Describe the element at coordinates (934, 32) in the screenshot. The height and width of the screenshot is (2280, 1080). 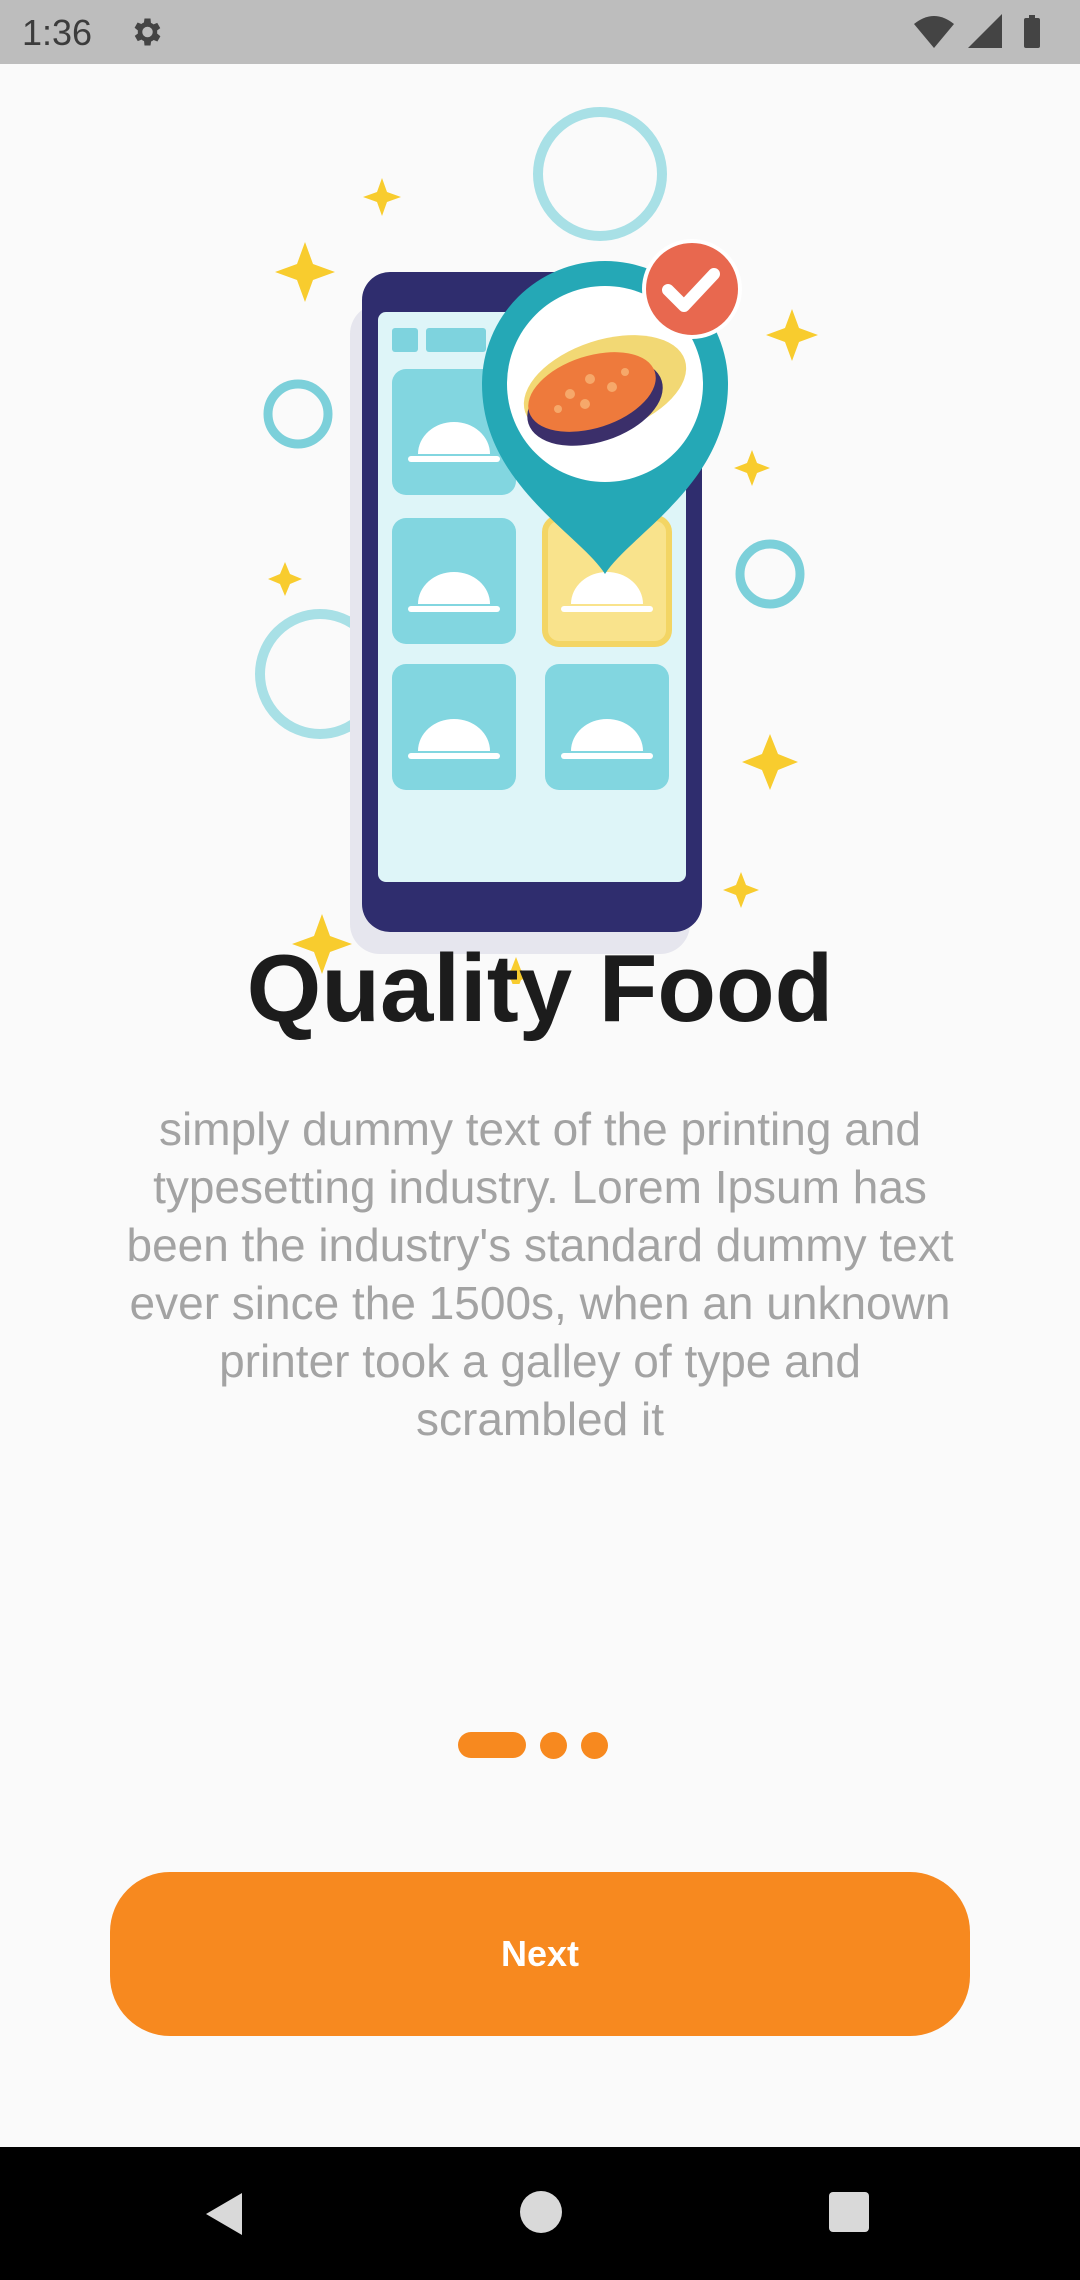
I see `wifi-icon` at that location.